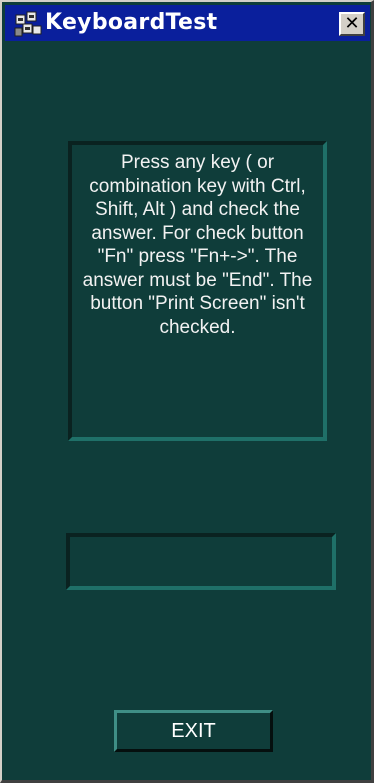 This screenshot has width=374, height=783. What do you see at coordinates (201, 561) in the screenshot?
I see `answer-display-field` at bounding box center [201, 561].